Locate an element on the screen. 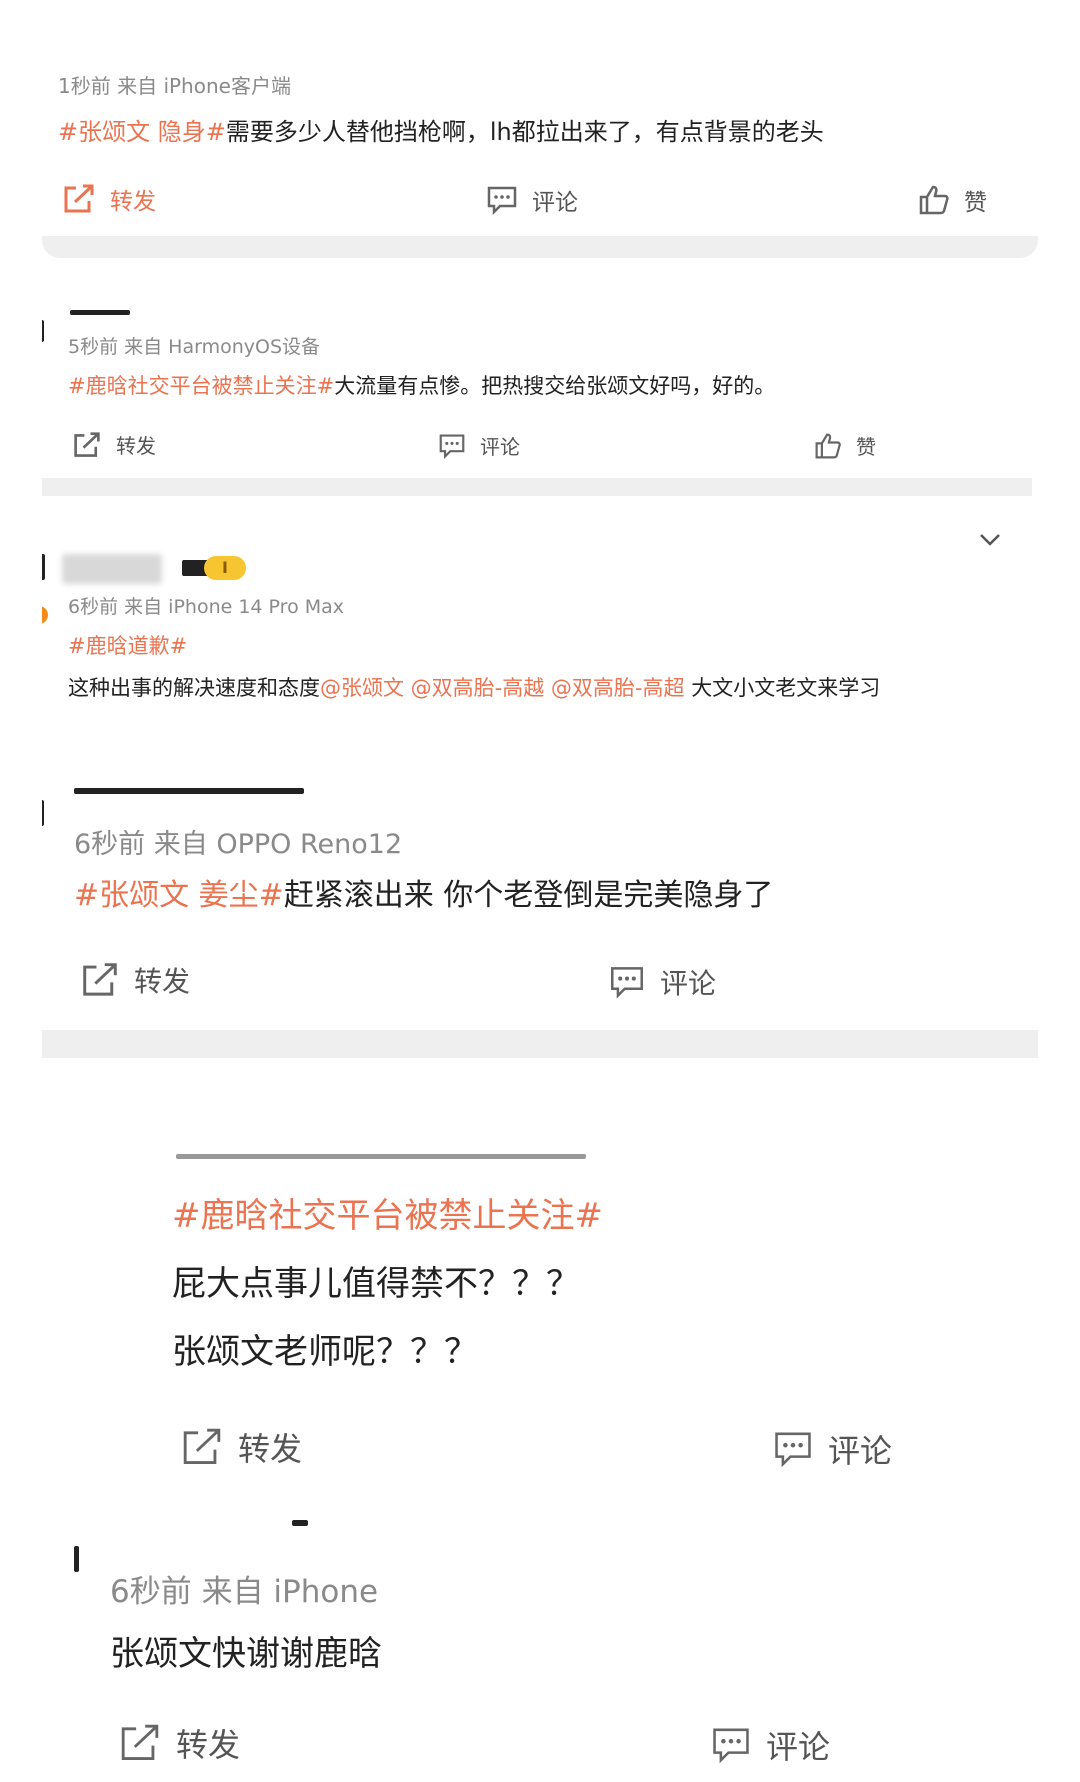 The width and height of the screenshot is (1080, 1782). post-content: #张颂文 姜尘#赶紧滚出来 你个老登倒是完美隐身了 is located at coordinates (423, 892).